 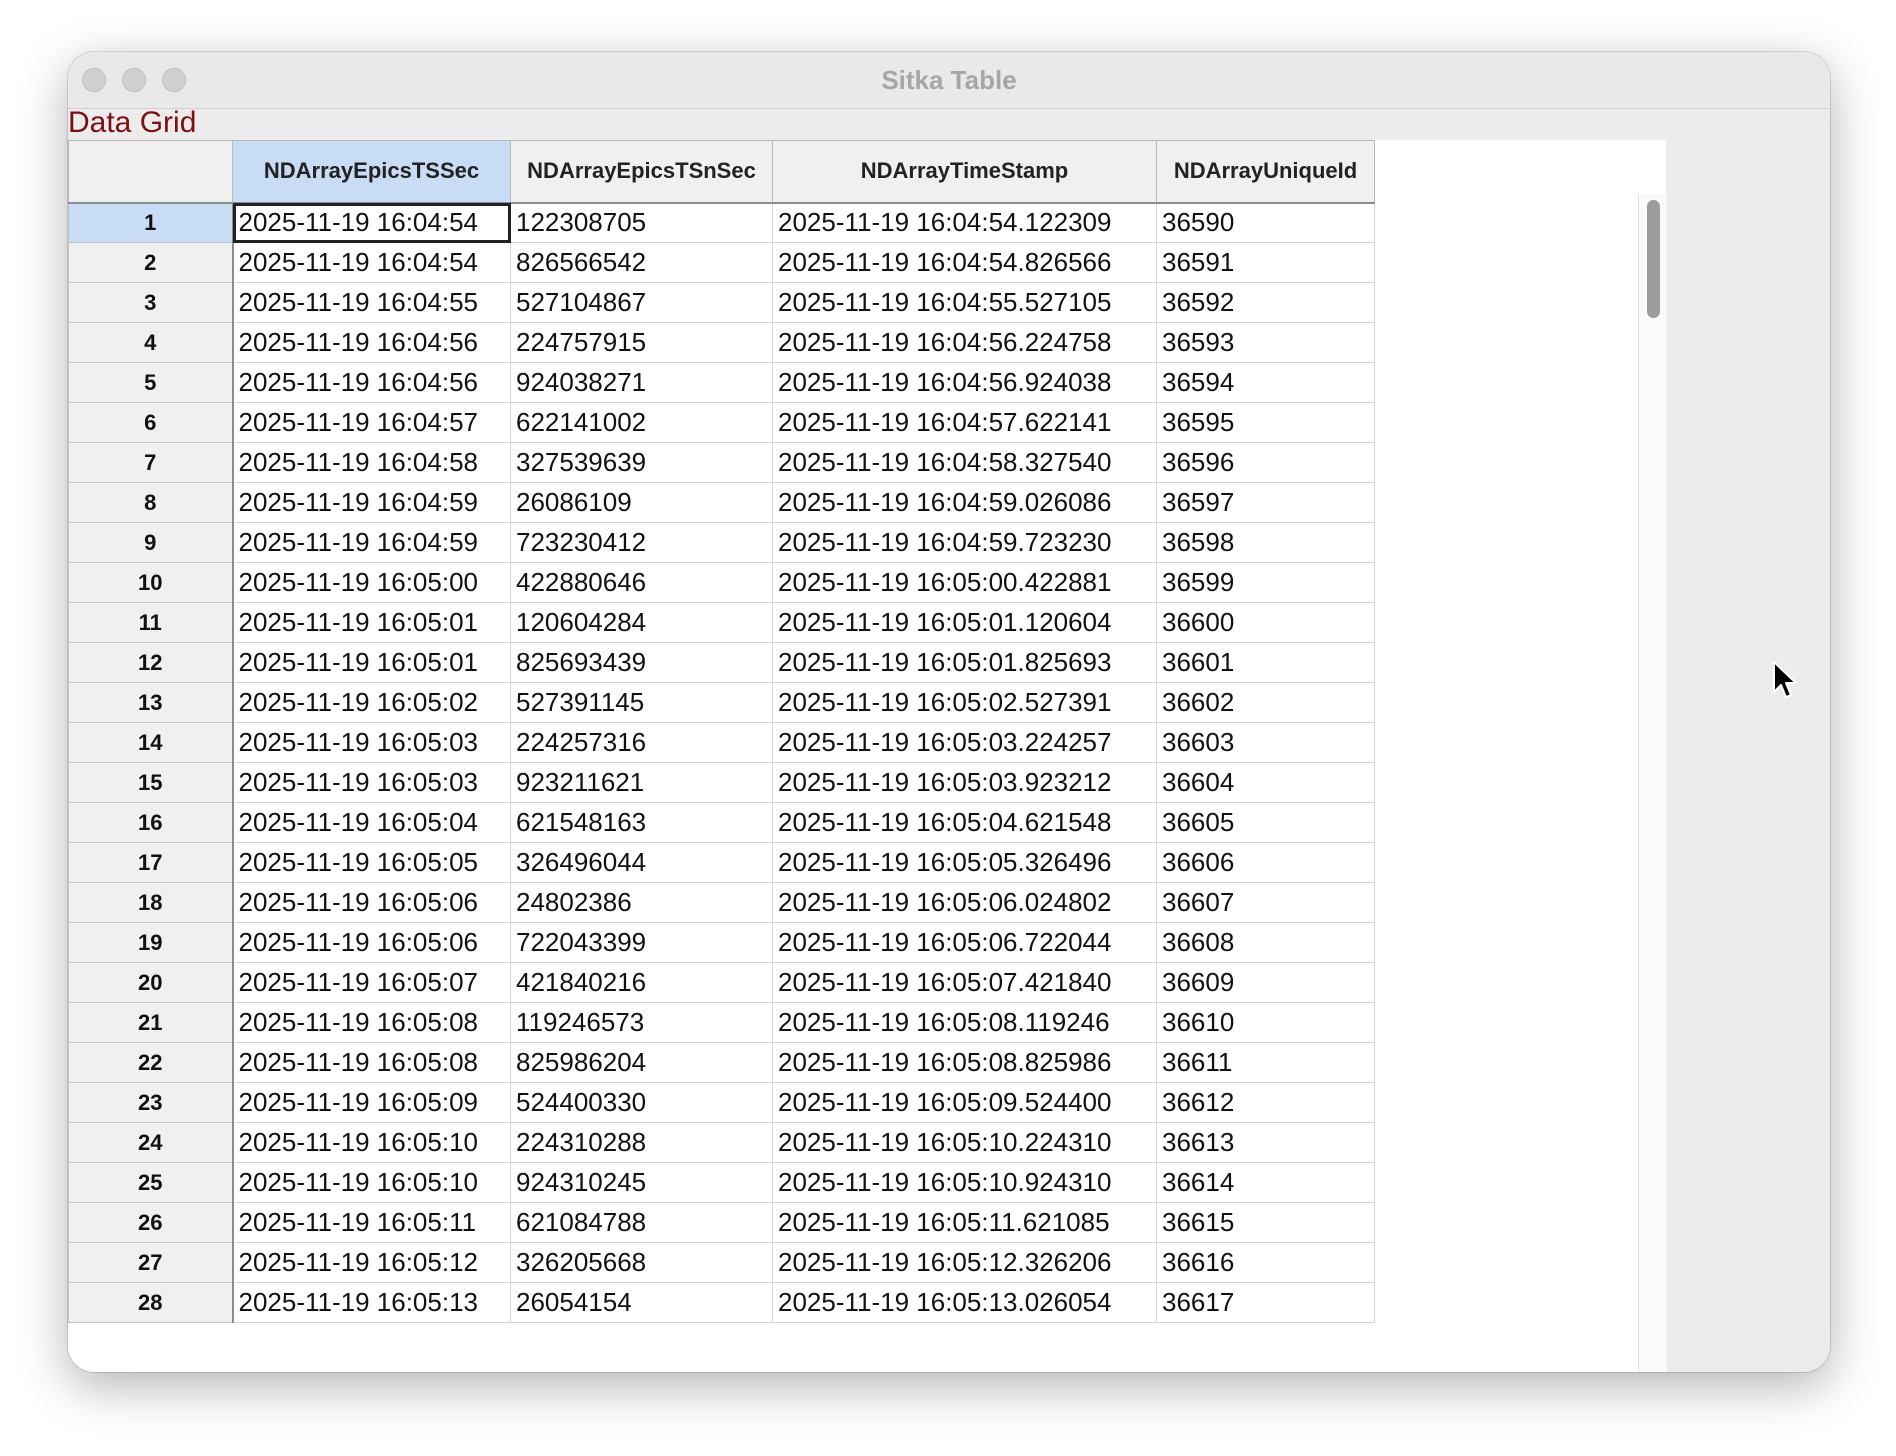 I want to click on corner-cell, so click(x=150, y=172).